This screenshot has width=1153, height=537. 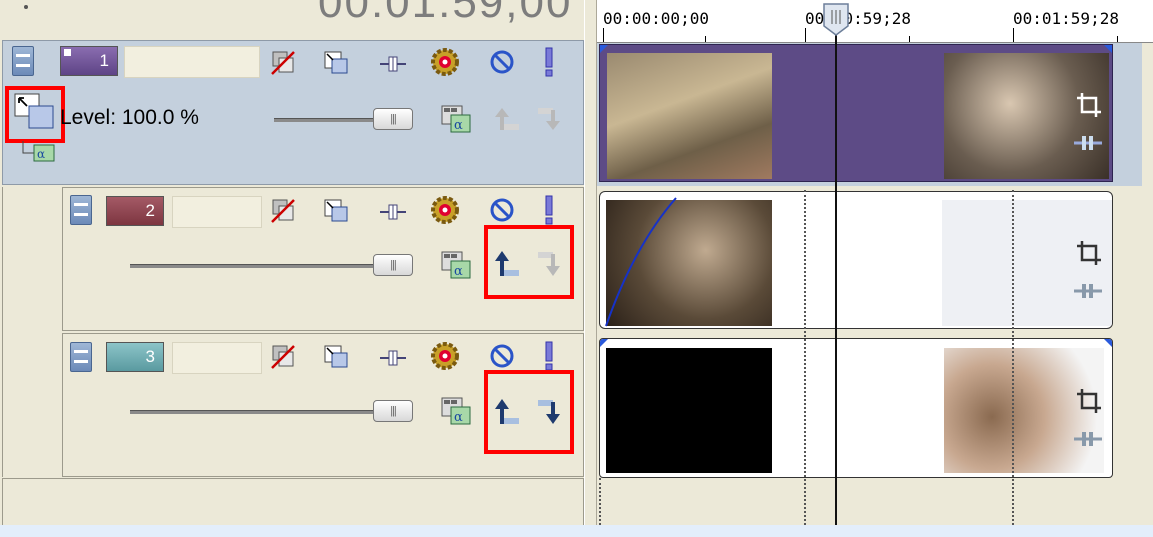 I want to click on black-thumbnail-frame, so click(x=689, y=410).